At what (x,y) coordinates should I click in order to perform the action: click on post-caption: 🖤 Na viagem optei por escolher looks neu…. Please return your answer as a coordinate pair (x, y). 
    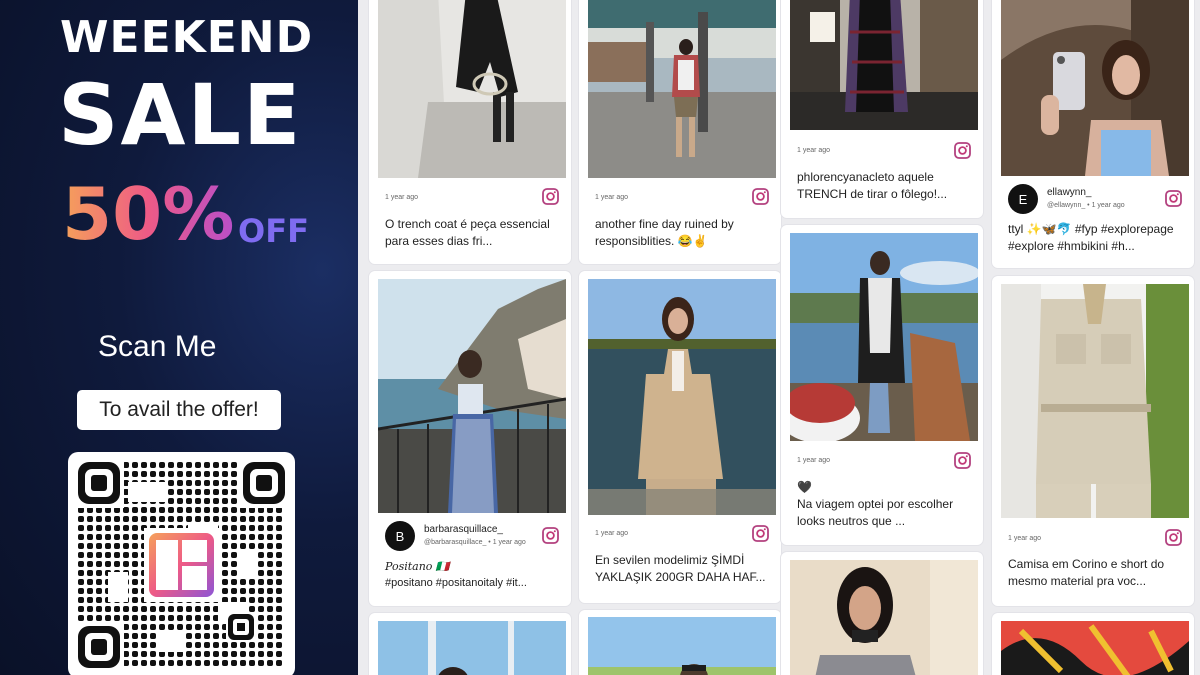
    Looking at the image, I should click on (875, 504).